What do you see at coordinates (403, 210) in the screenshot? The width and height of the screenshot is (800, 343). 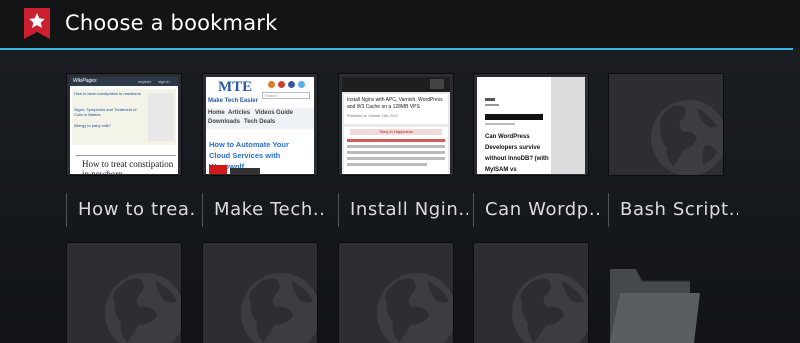 I see `bookmark-title: Install Ngin..` at bounding box center [403, 210].